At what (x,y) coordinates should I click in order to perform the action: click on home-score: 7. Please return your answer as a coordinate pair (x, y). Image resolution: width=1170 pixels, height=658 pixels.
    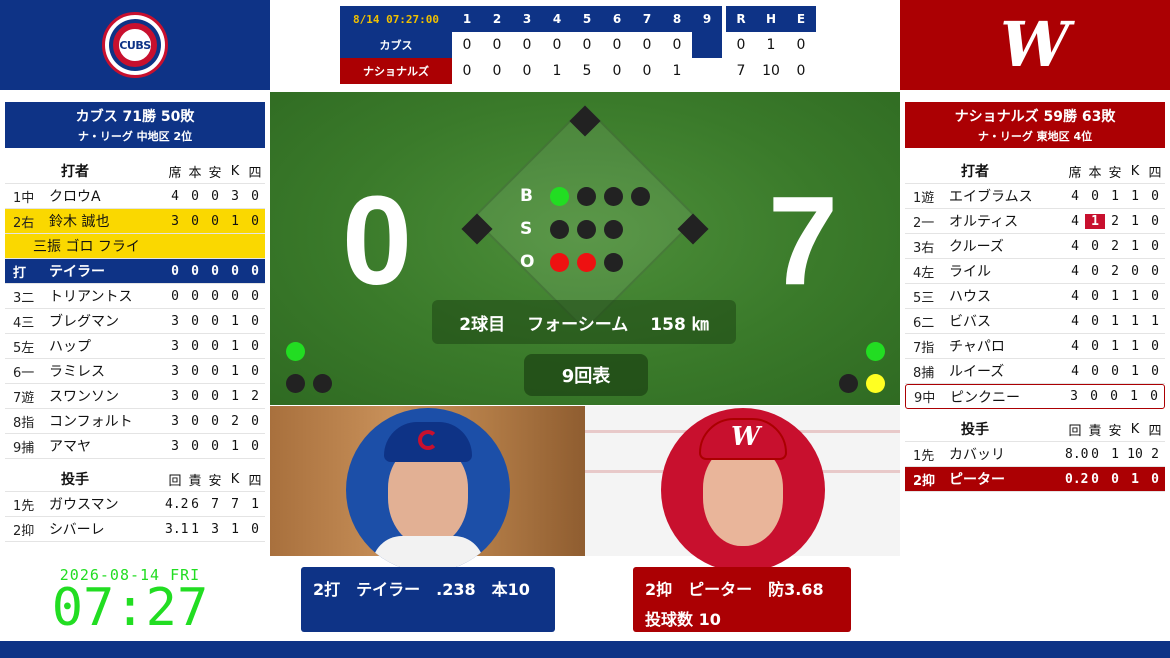
    Looking at the image, I should click on (803, 240).